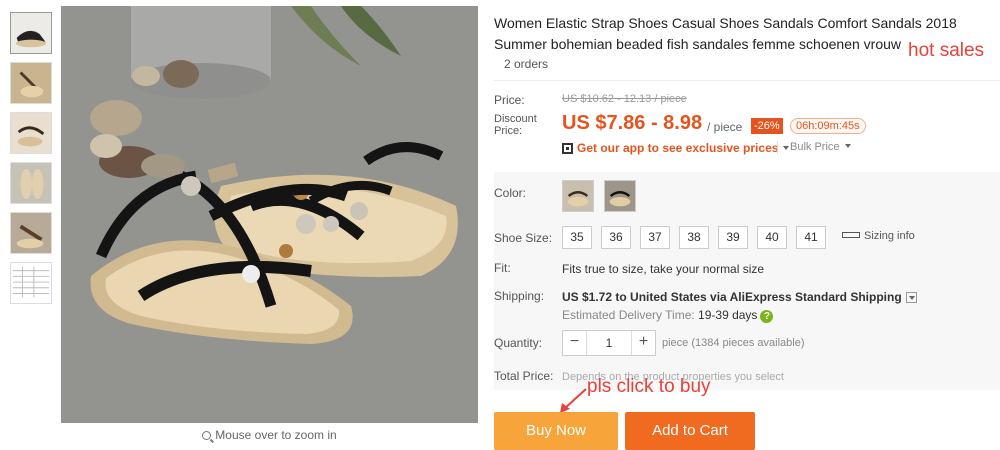 The width and height of the screenshot is (1000, 450). Describe the element at coordinates (733, 343) in the screenshot. I see `available-pieces: piece (1384 pieces available)` at that location.